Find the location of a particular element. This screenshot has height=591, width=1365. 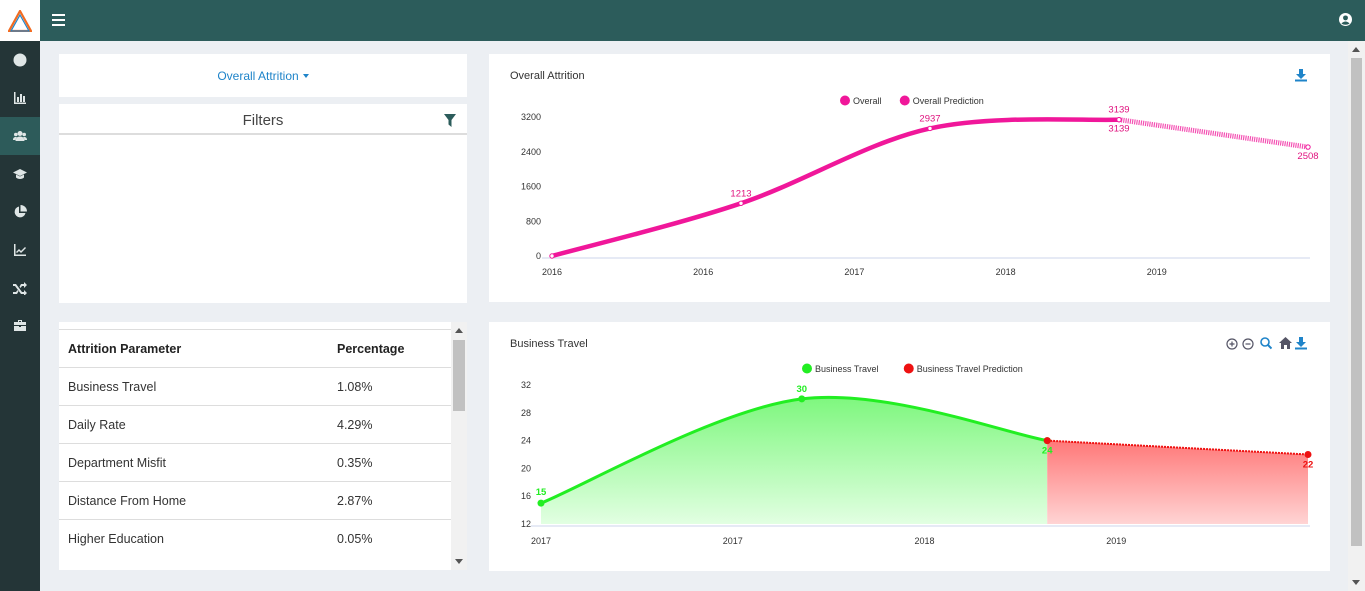

parameter-cell: Daily Rate is located at coordinates (194, 424).